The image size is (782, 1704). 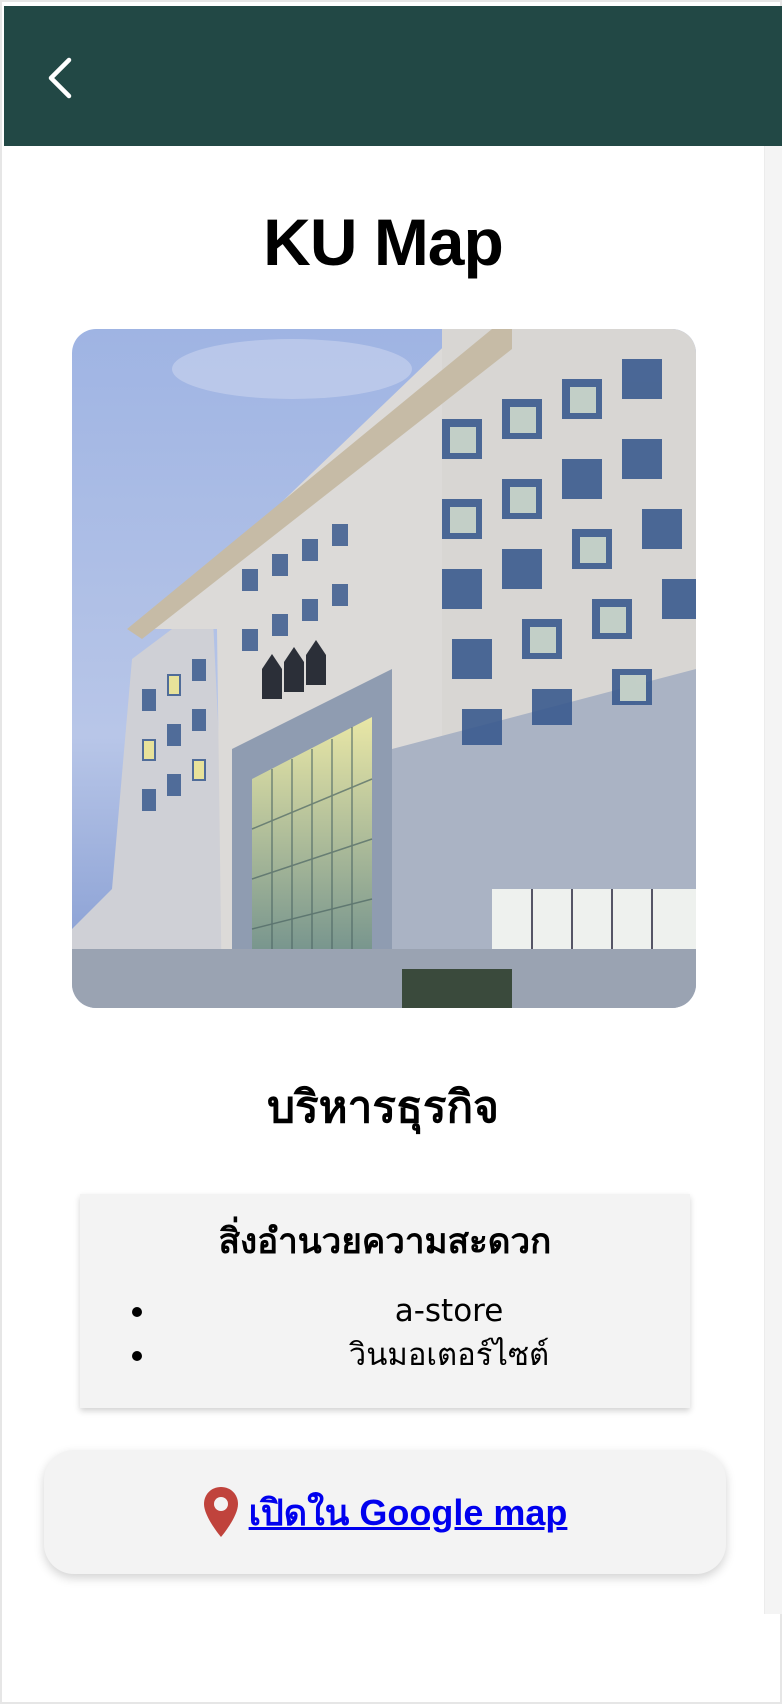 What do you see at coordinates (385, 1311) in the screenshot?
I see `list-item: a-store` at bounding box center [385, 1311].